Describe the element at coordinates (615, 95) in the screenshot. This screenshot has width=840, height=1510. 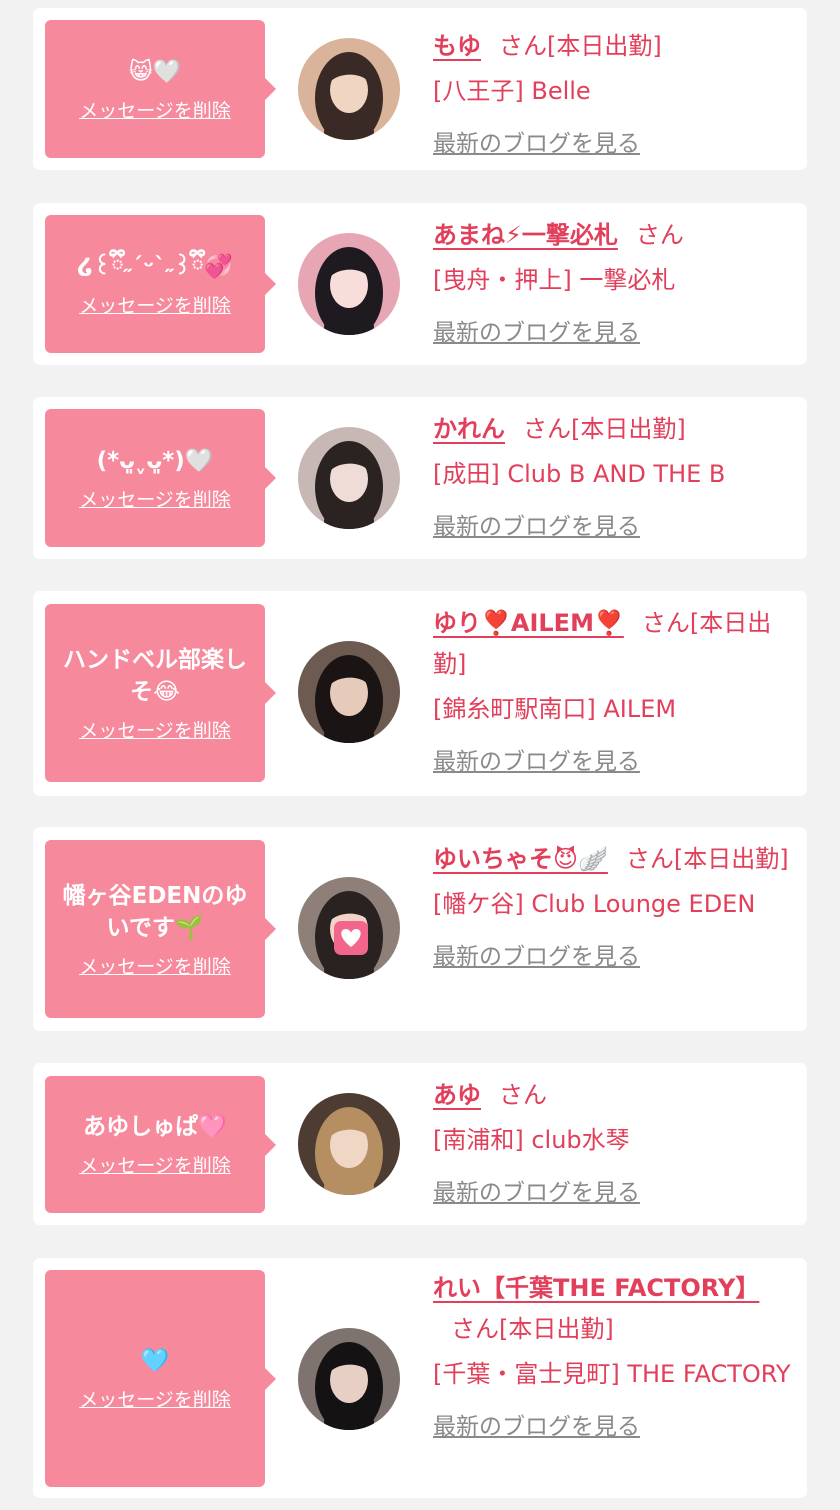
I see `cast-info: もゆ さん[本日出勤] [八王子] Belle 最新のブログを見る` at that location.